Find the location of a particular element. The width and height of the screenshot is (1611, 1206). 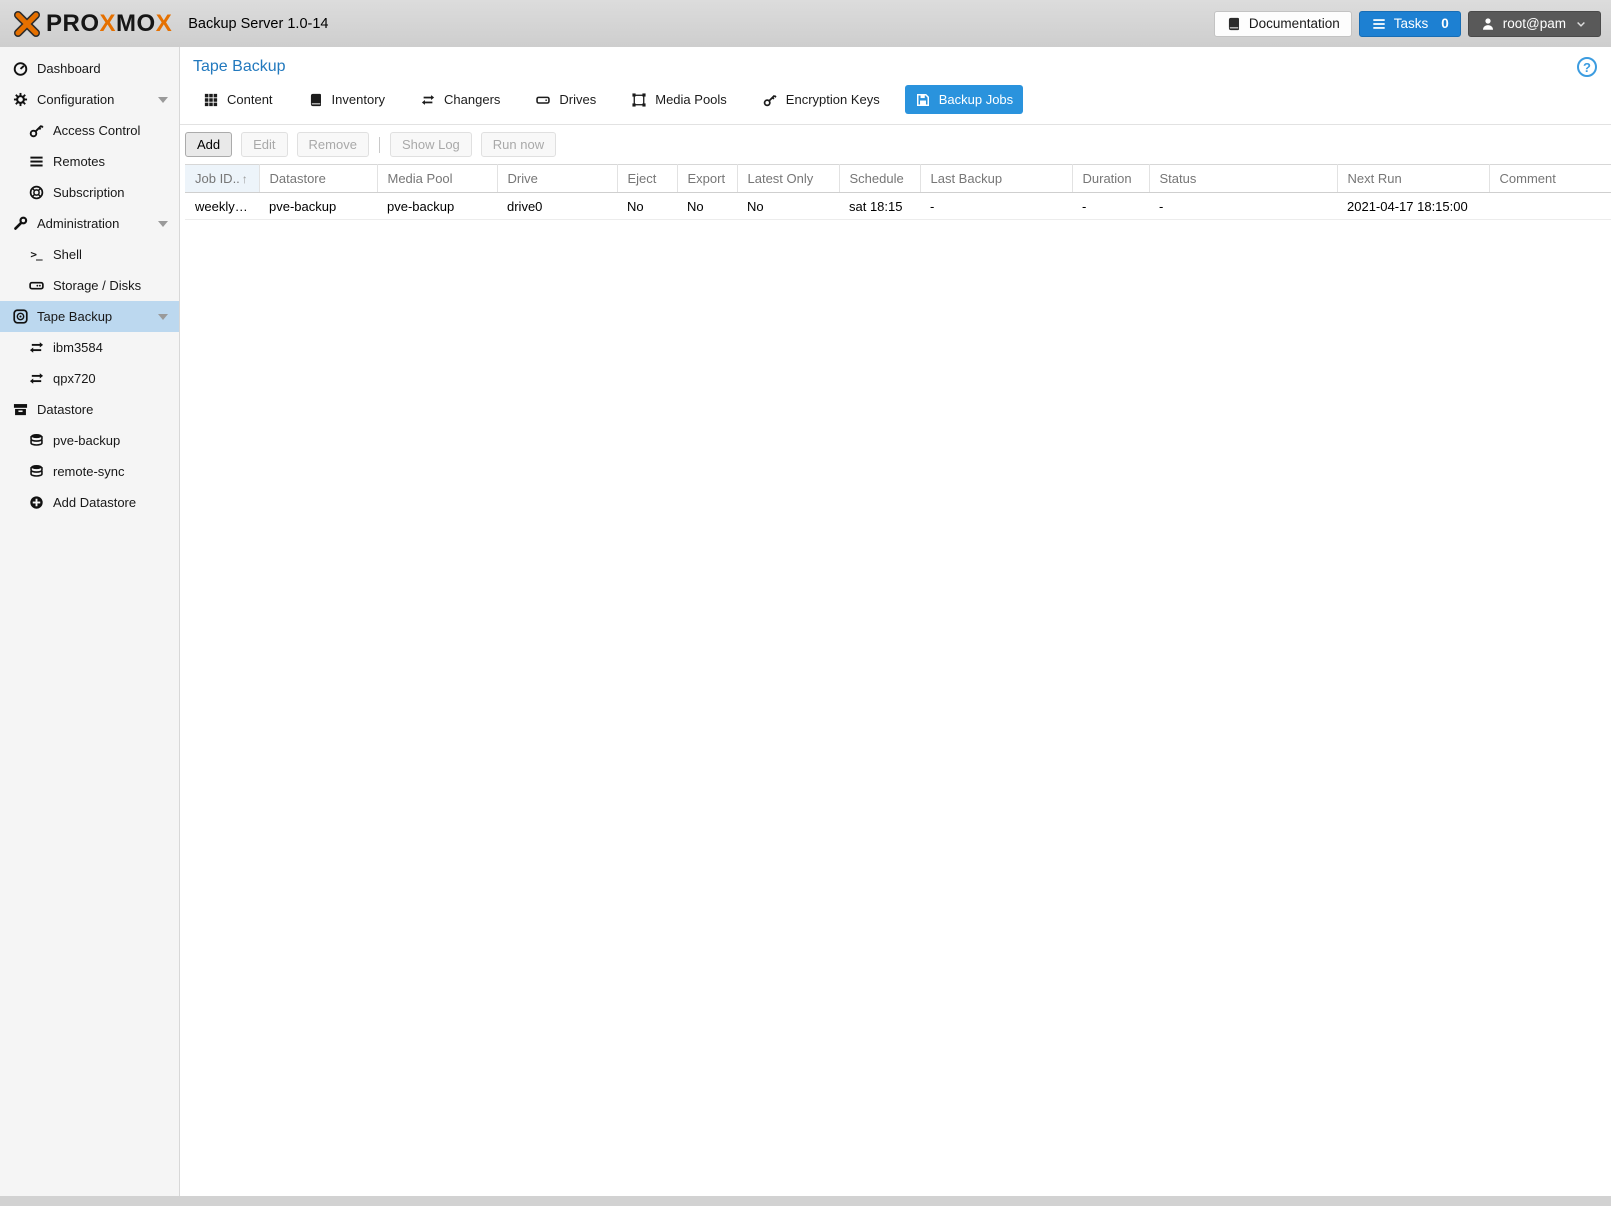

terminal-icon: >_ is located at coordinates (36, 254).